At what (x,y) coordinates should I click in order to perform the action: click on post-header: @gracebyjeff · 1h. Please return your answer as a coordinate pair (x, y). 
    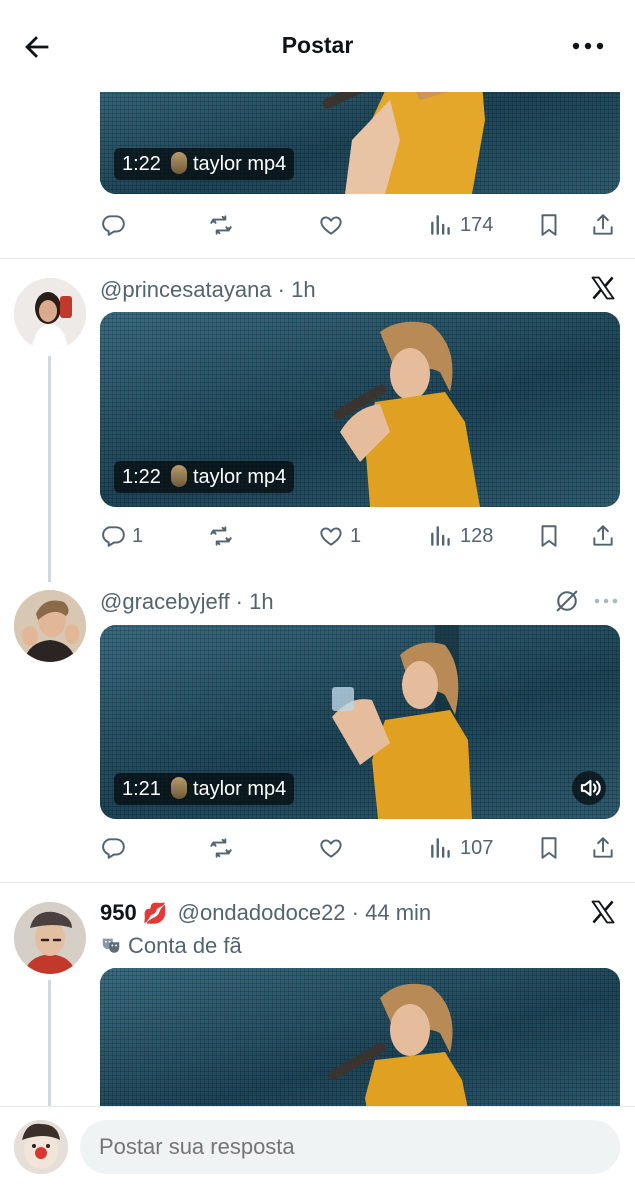
    Looking at the image, I should click on (187, 601).